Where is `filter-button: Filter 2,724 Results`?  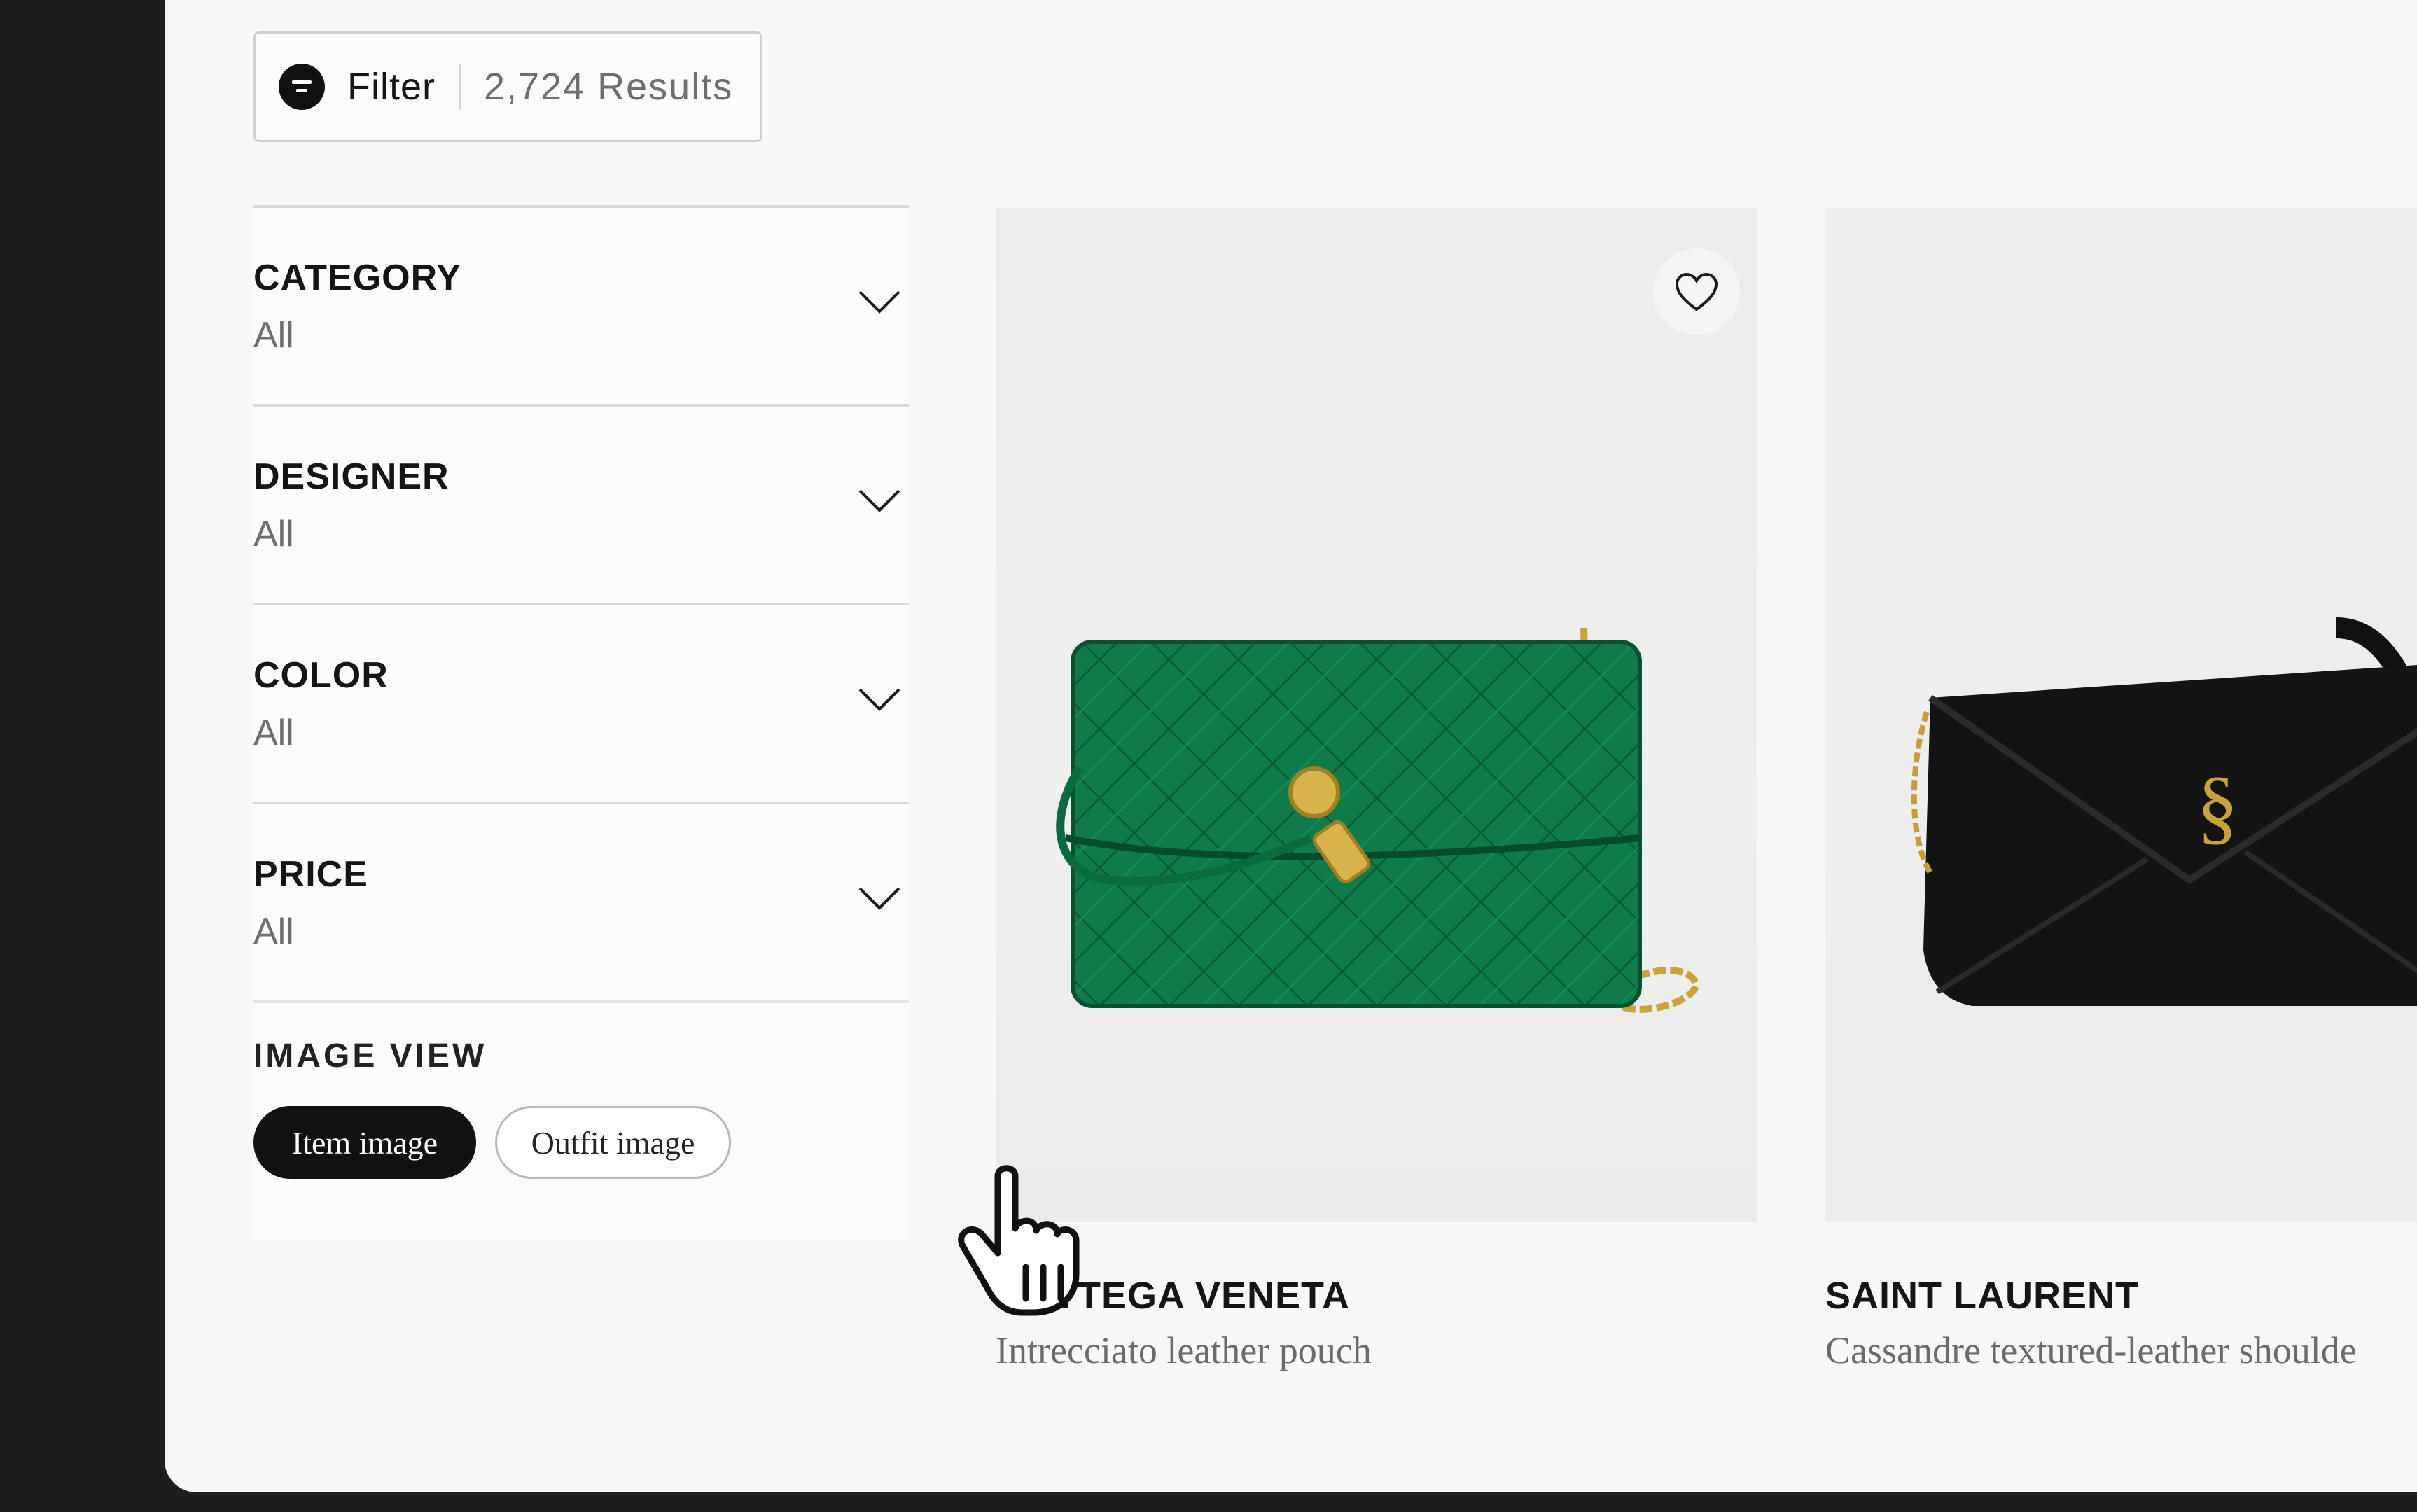 filter-button: Filter 2,724 Results is located at coordinates (507, 86).